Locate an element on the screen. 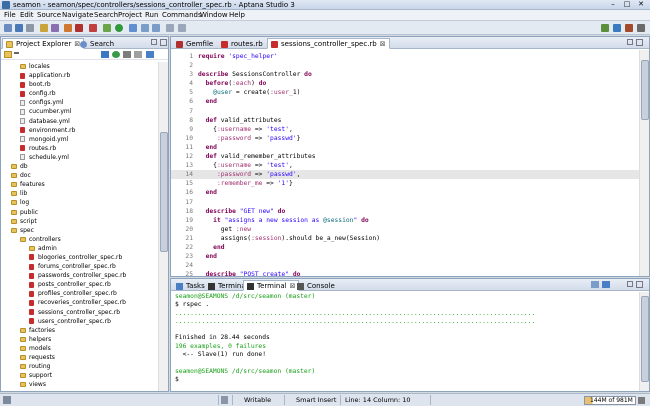 The width and height of the screenshot is (650, 406). code-line: 23 end is located at coordinates (406, 256).